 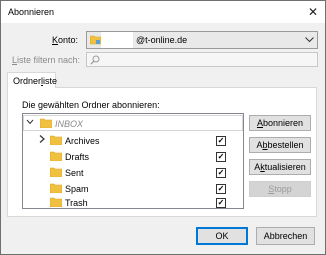 I want to click on redacted-account-name, so click(x=117, y=40).